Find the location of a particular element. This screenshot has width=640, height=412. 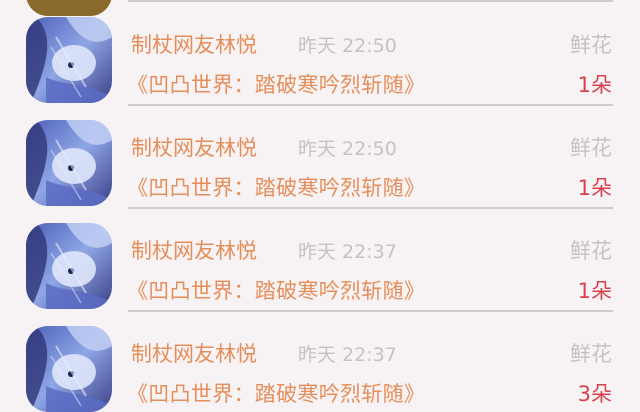

gift-count: 3朵 is located at coordinates (594, 394).